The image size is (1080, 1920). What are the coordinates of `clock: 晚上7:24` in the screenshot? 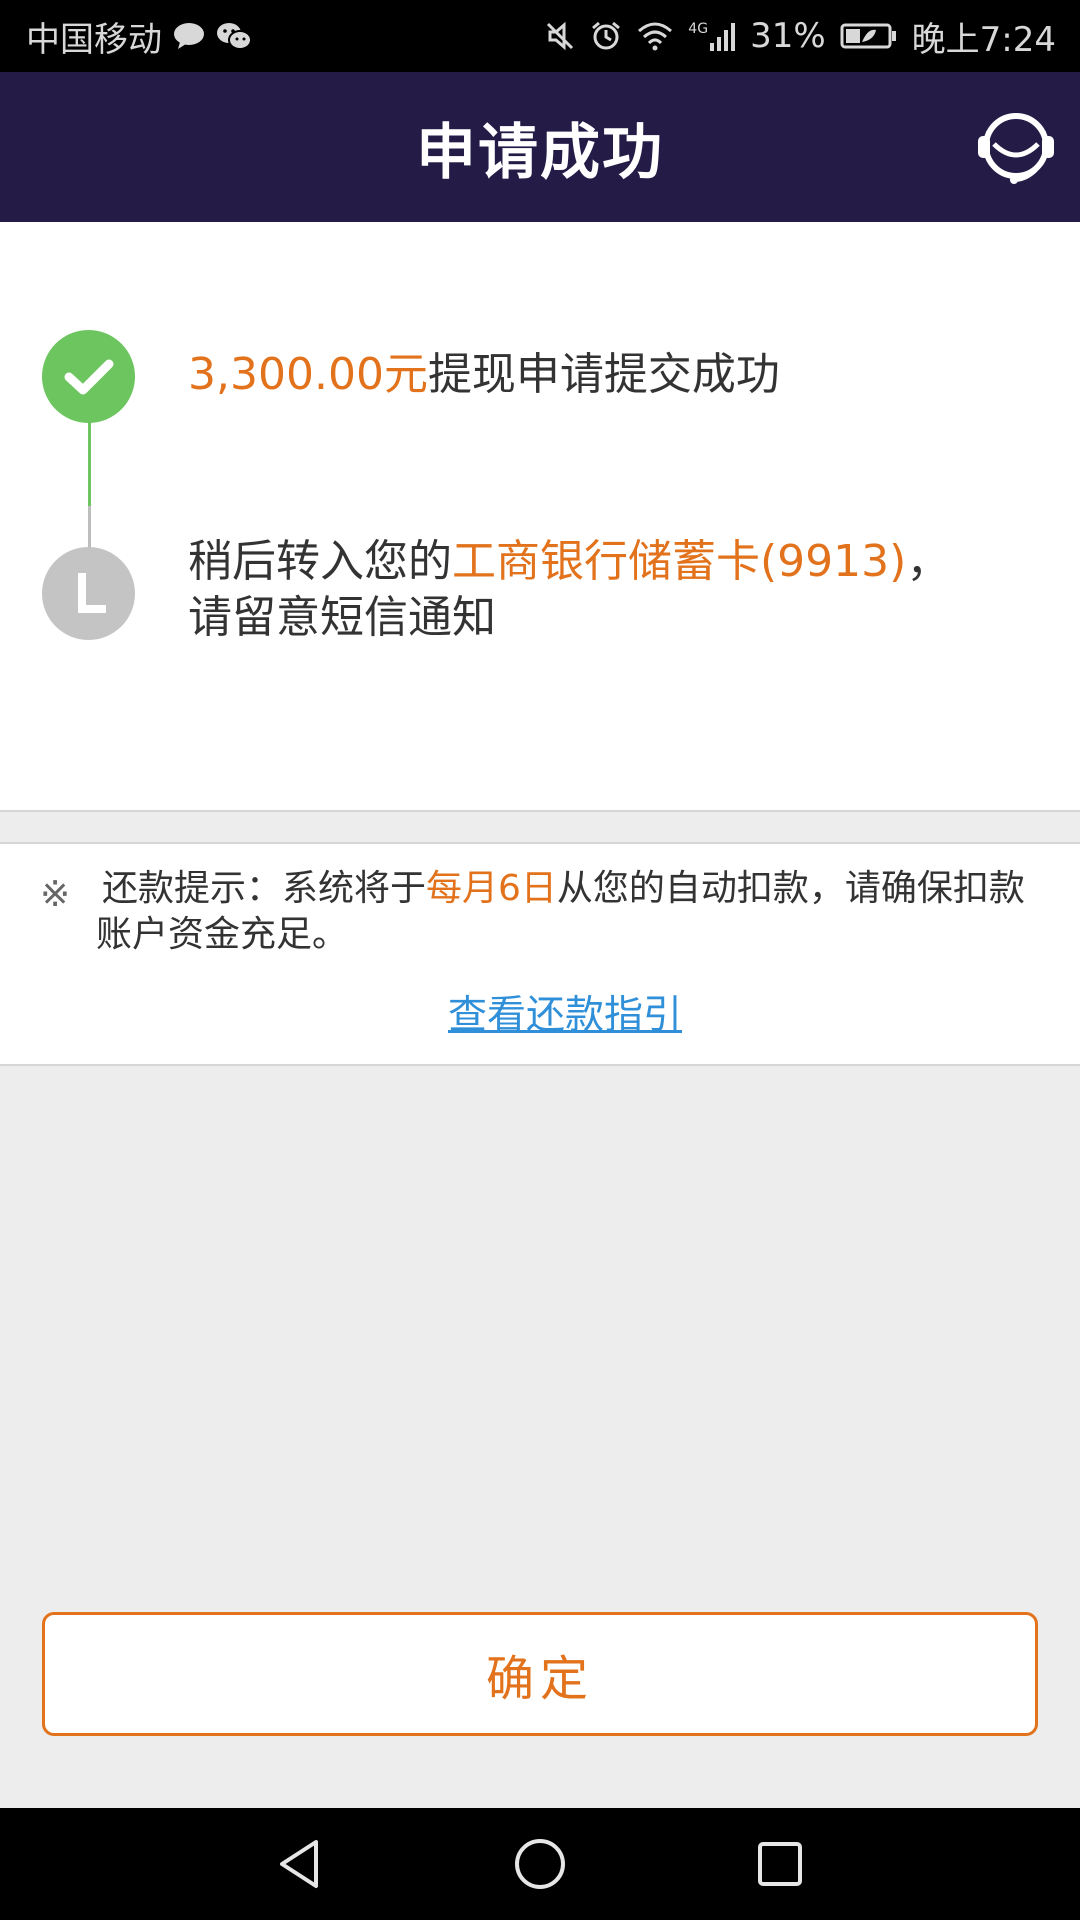 It's located at (983, 39).